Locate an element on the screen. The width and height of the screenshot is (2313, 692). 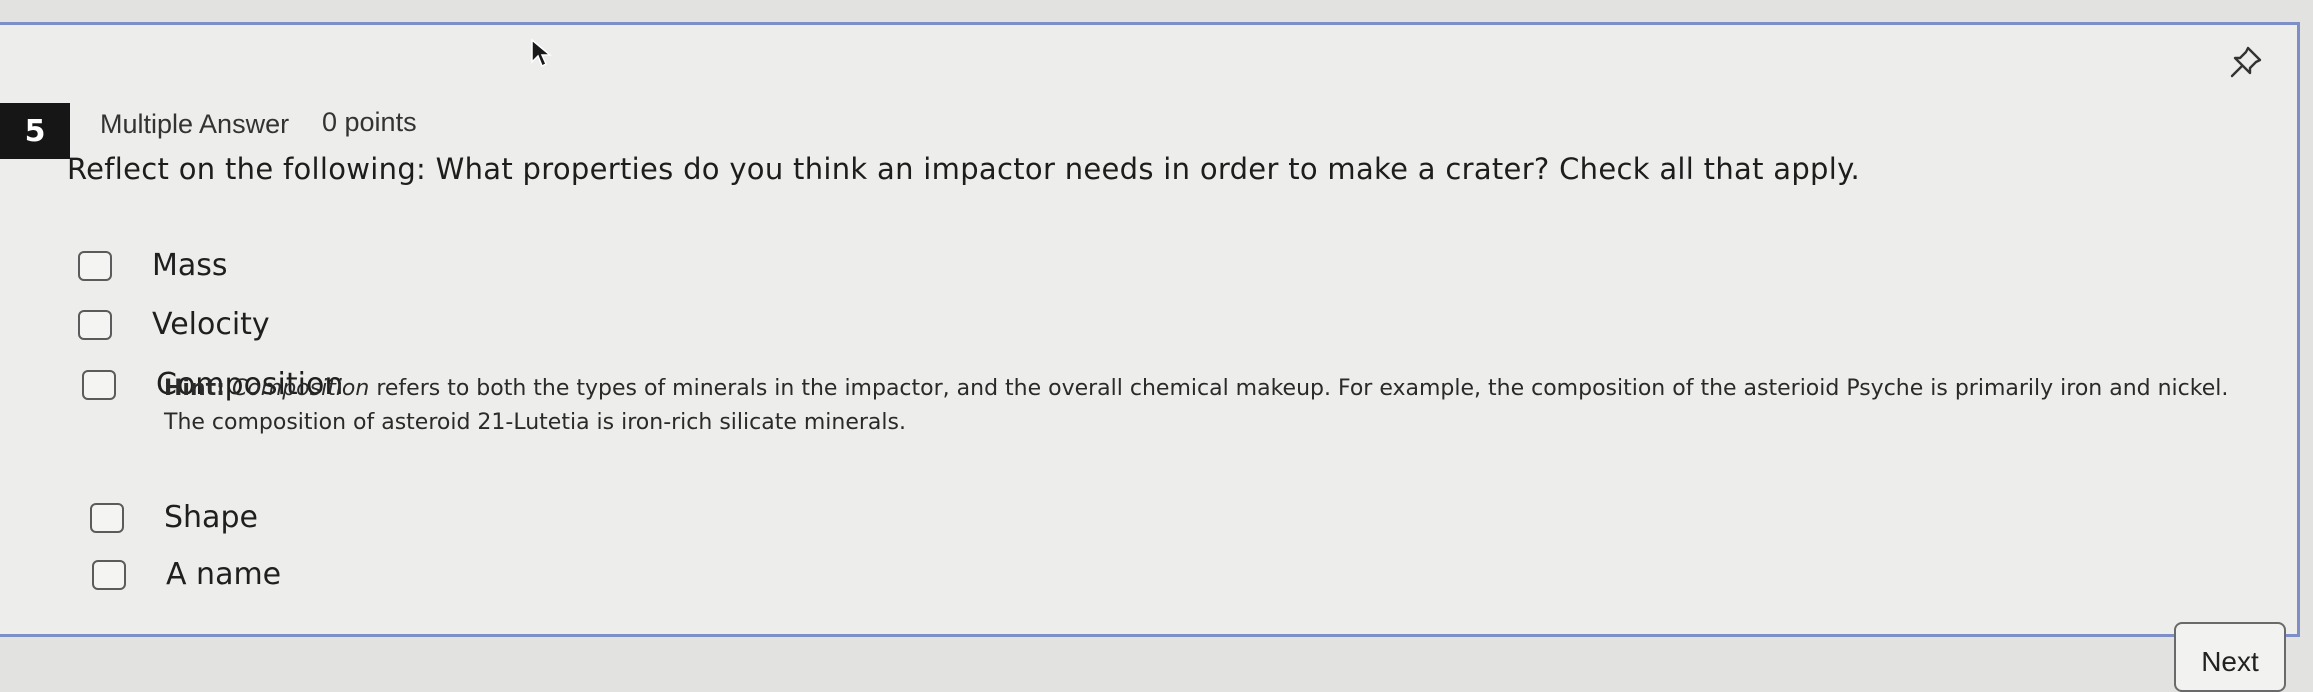
option-label: Velocity is located at coordinates (211, 324).